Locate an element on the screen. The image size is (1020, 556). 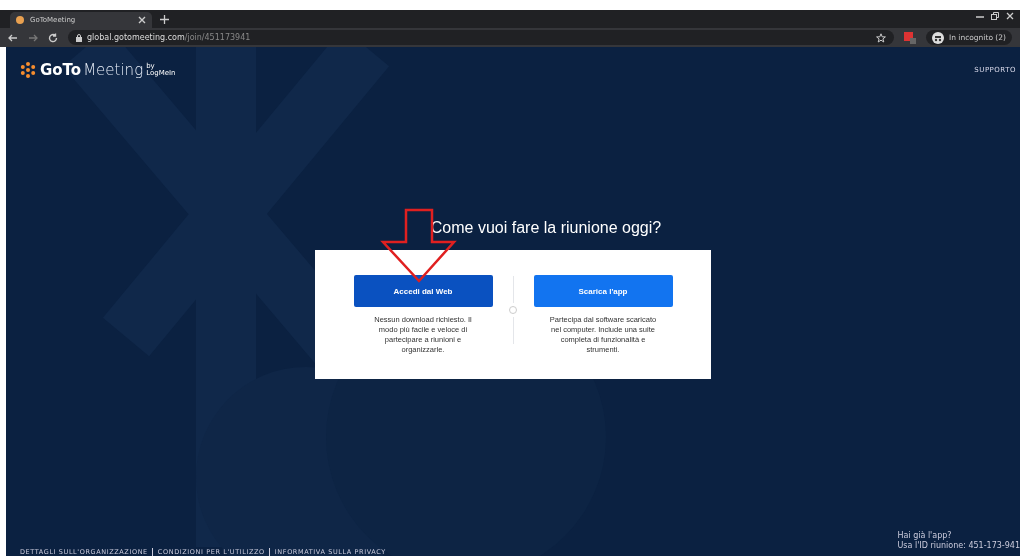
restore-icon is located at coordinates (995, 16).